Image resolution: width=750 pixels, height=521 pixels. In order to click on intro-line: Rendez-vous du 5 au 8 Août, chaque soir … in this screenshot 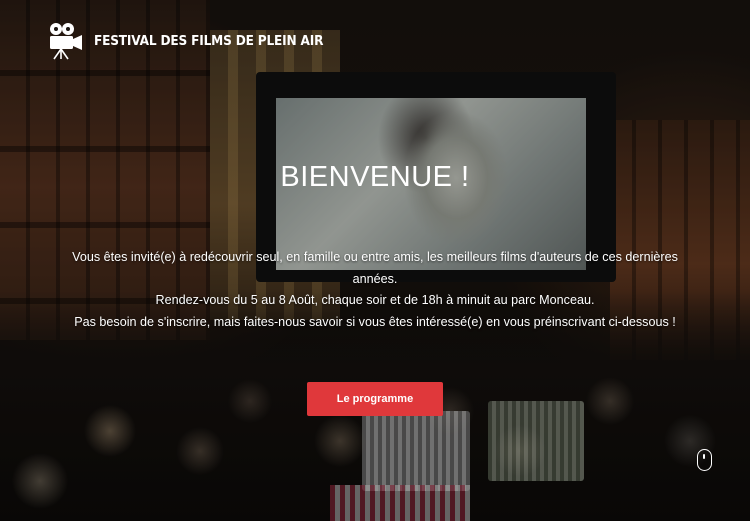, I will do `click(375, 300)`.